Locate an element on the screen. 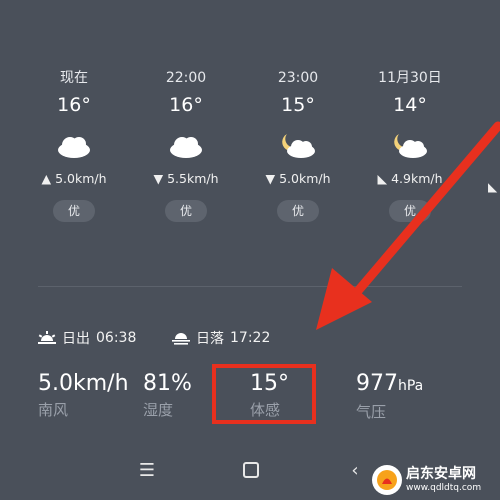 The image size is (500, 500). menu-icon: ☰ is located at coordinates (147, 470).